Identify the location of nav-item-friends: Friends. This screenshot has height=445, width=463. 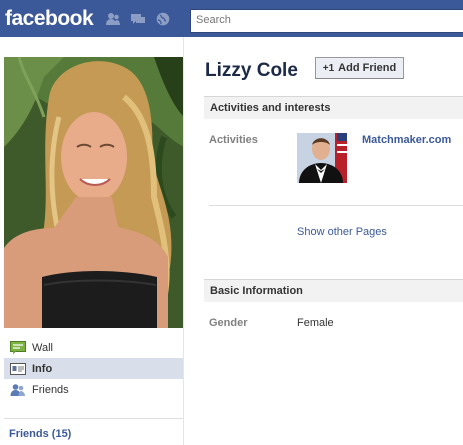
(94, 389).